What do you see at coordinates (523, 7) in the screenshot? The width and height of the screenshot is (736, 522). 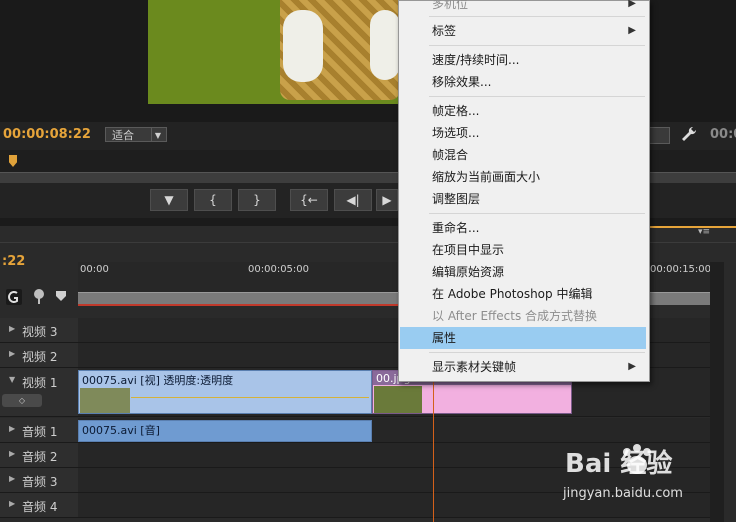 I see `menu-item-multicam: 多机位 ▶` at bounding box center [523, 7].